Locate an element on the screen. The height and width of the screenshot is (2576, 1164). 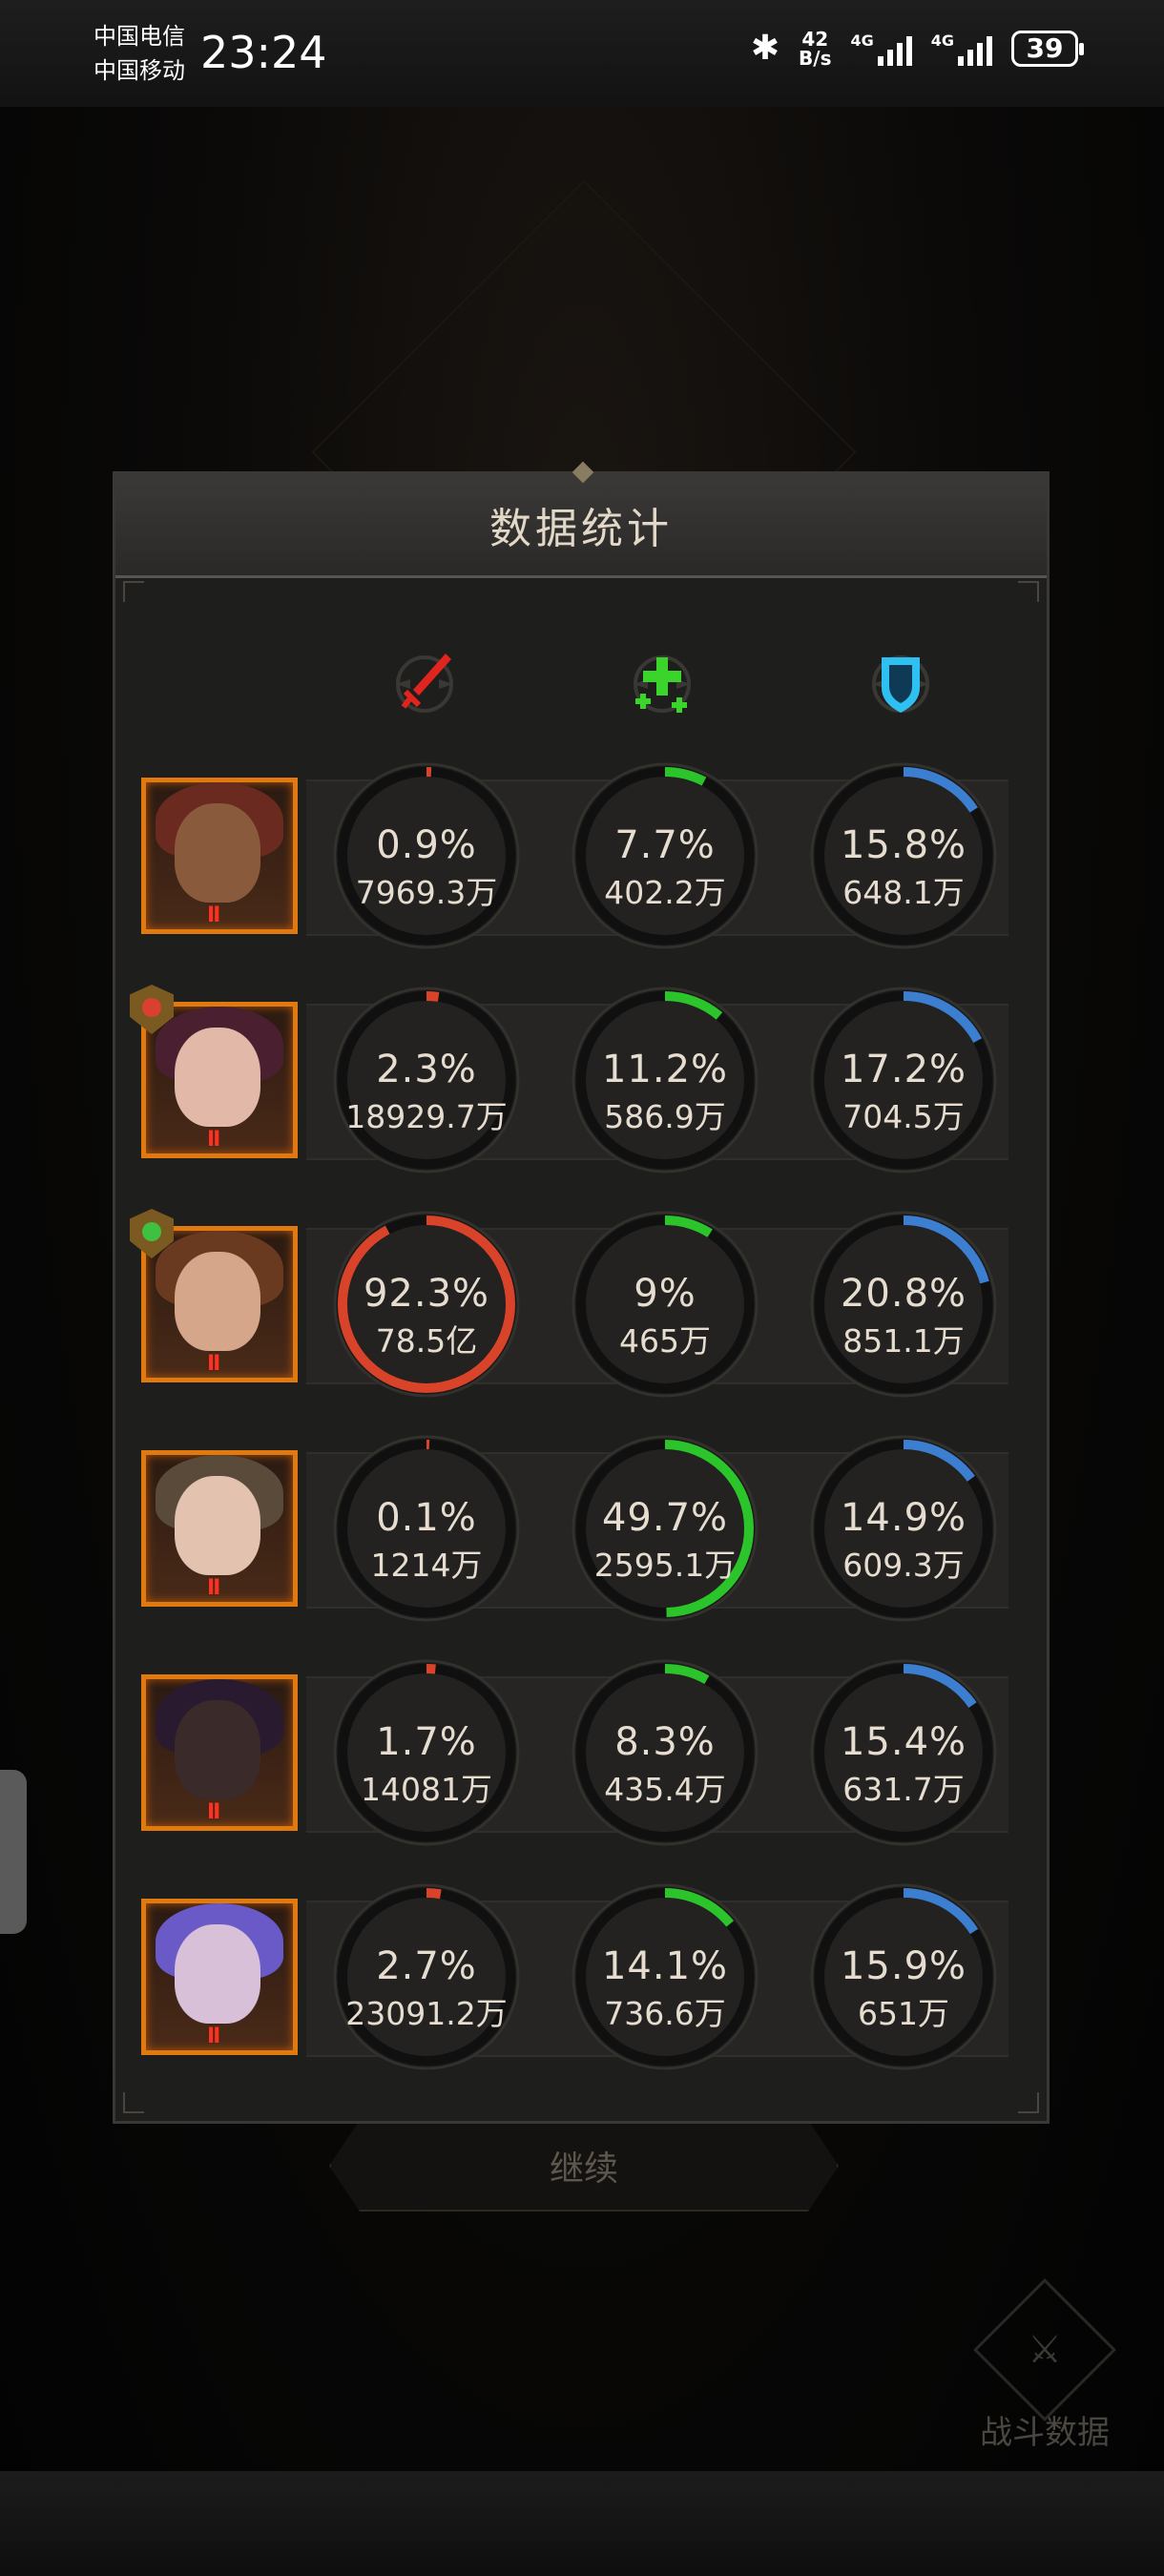
stat-percent: 14.1% is located at coordinates (665, 1966).